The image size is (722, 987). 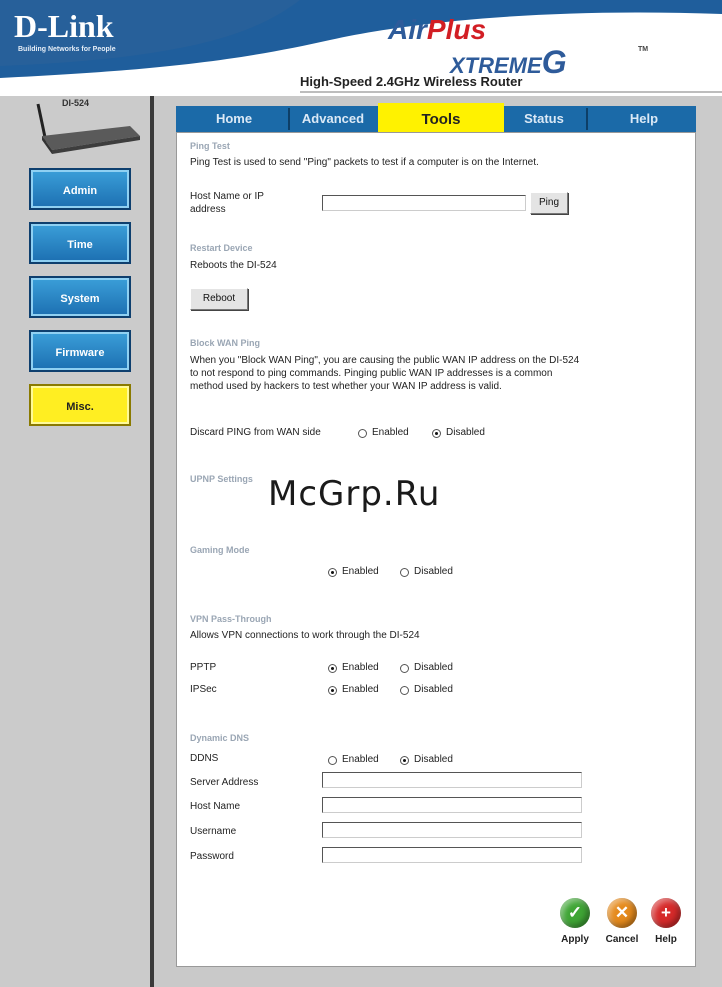 I want to click on username-label: Username, so click(x=213, y=831).